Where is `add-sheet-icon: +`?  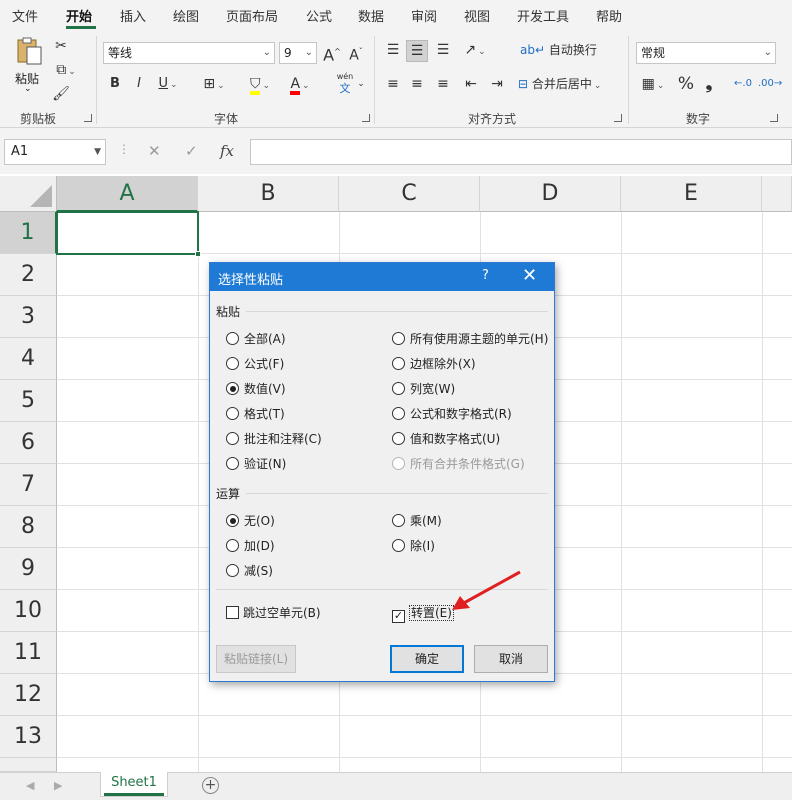 add-sheet-icon: + is located at coordinates (210, 785).